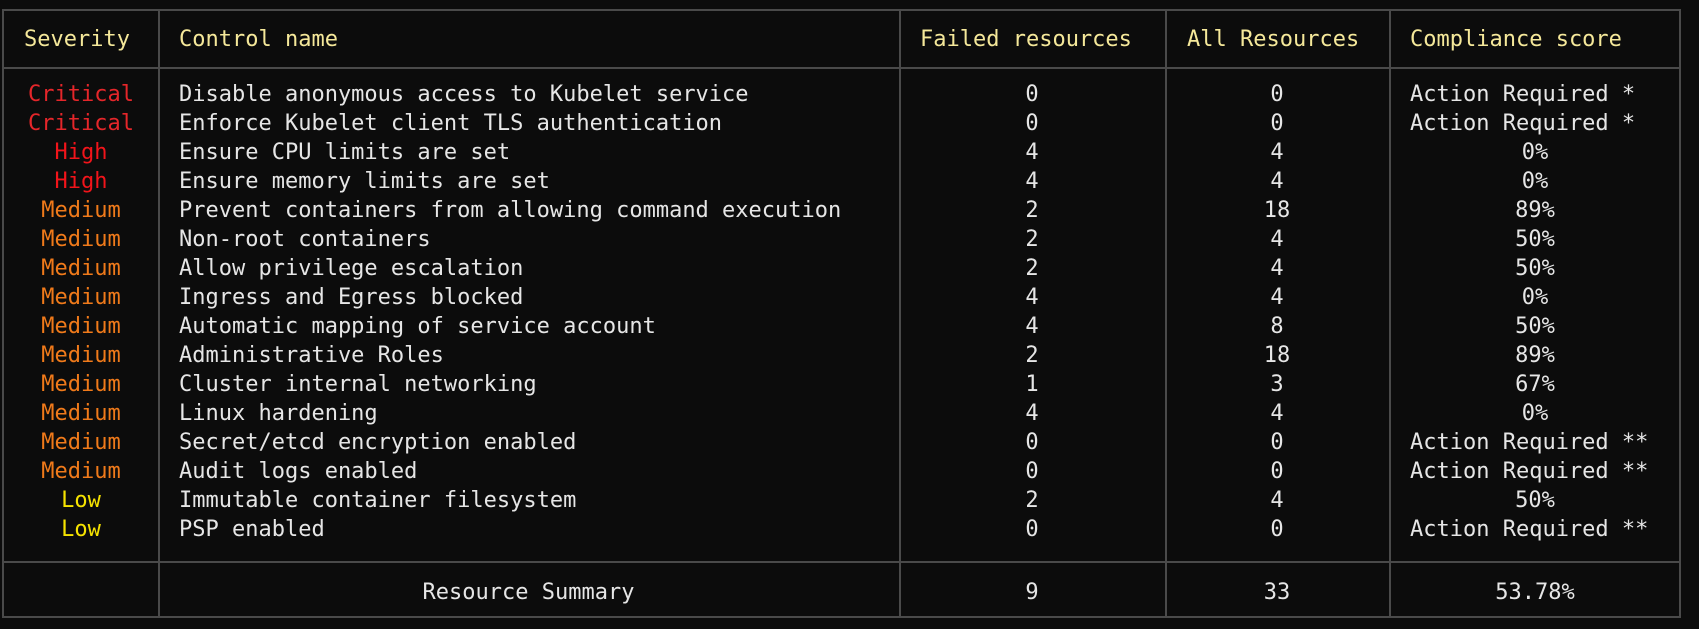 The width and height of the screenshot is (1699, 629). I want to click on header-divider, so click(841, 68).